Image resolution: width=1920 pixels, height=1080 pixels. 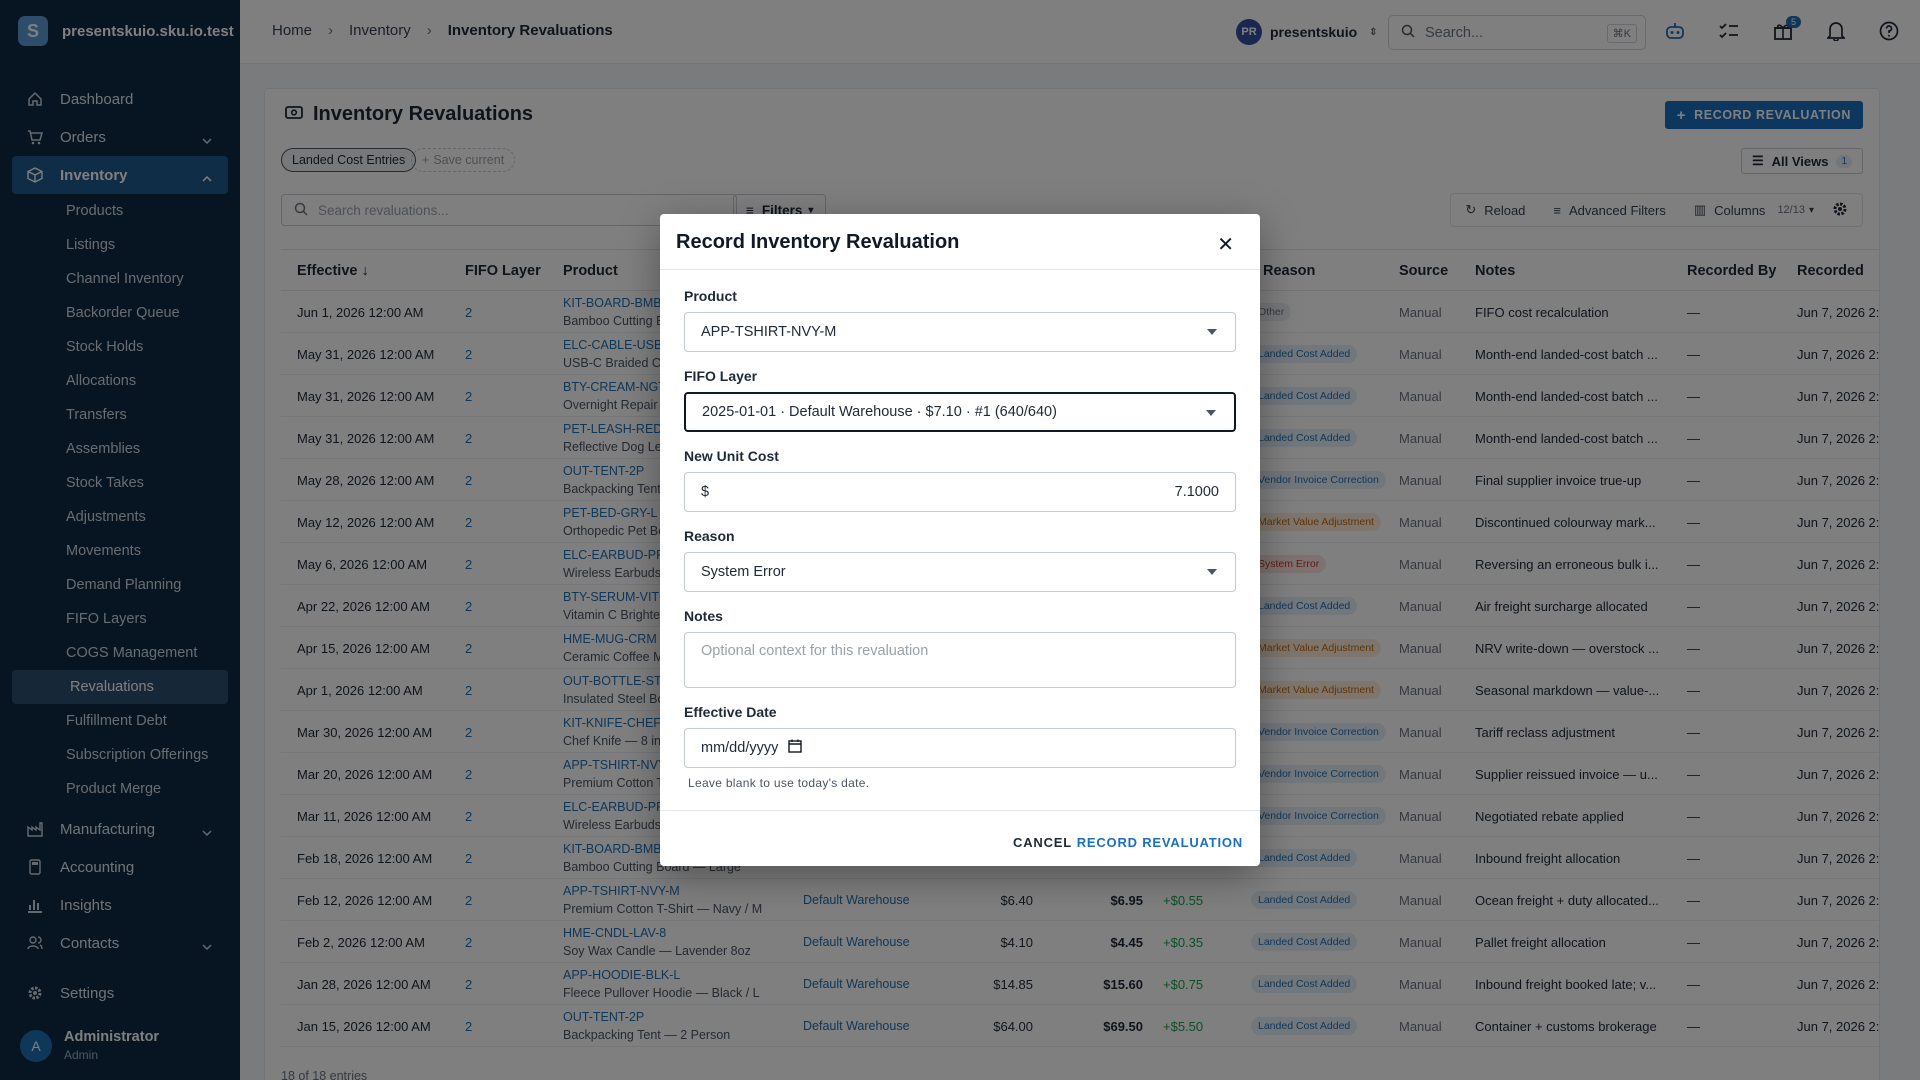 I want to click on reason-label: Reason, so click(x=709, y=536).